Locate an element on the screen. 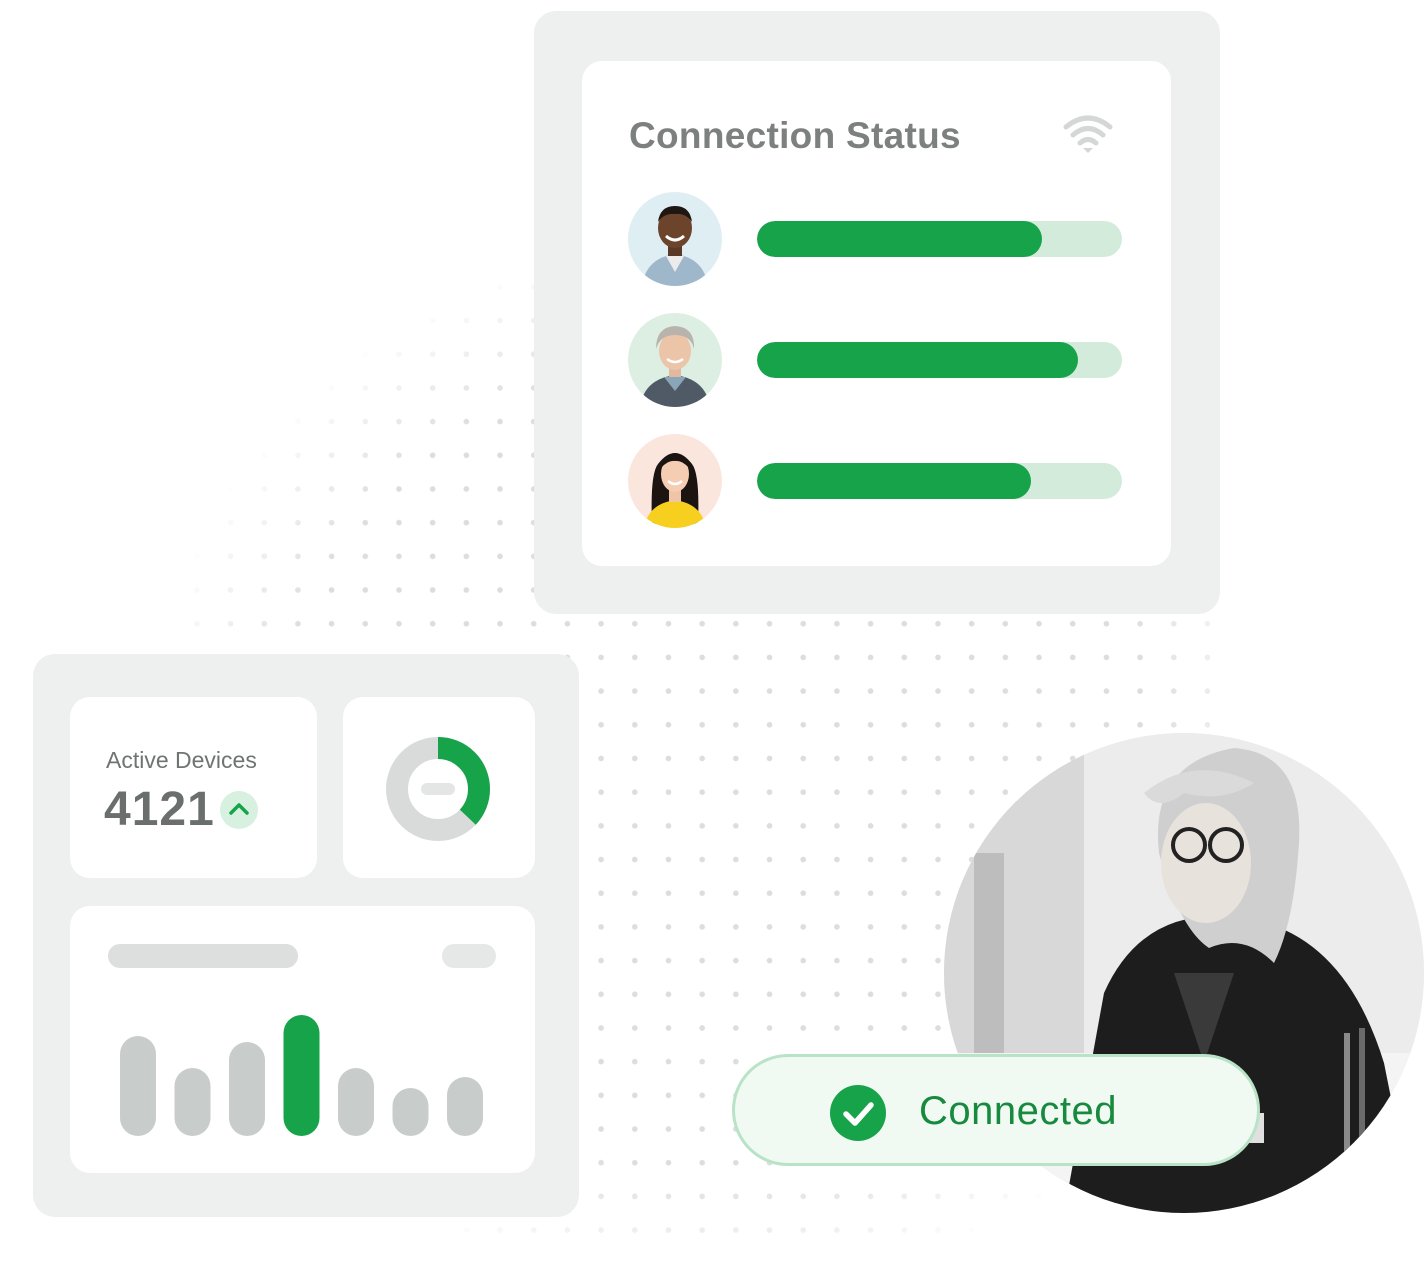 This screenshot has height=1277, width=1426. bar-chart is located at coordinates (301, 1075).